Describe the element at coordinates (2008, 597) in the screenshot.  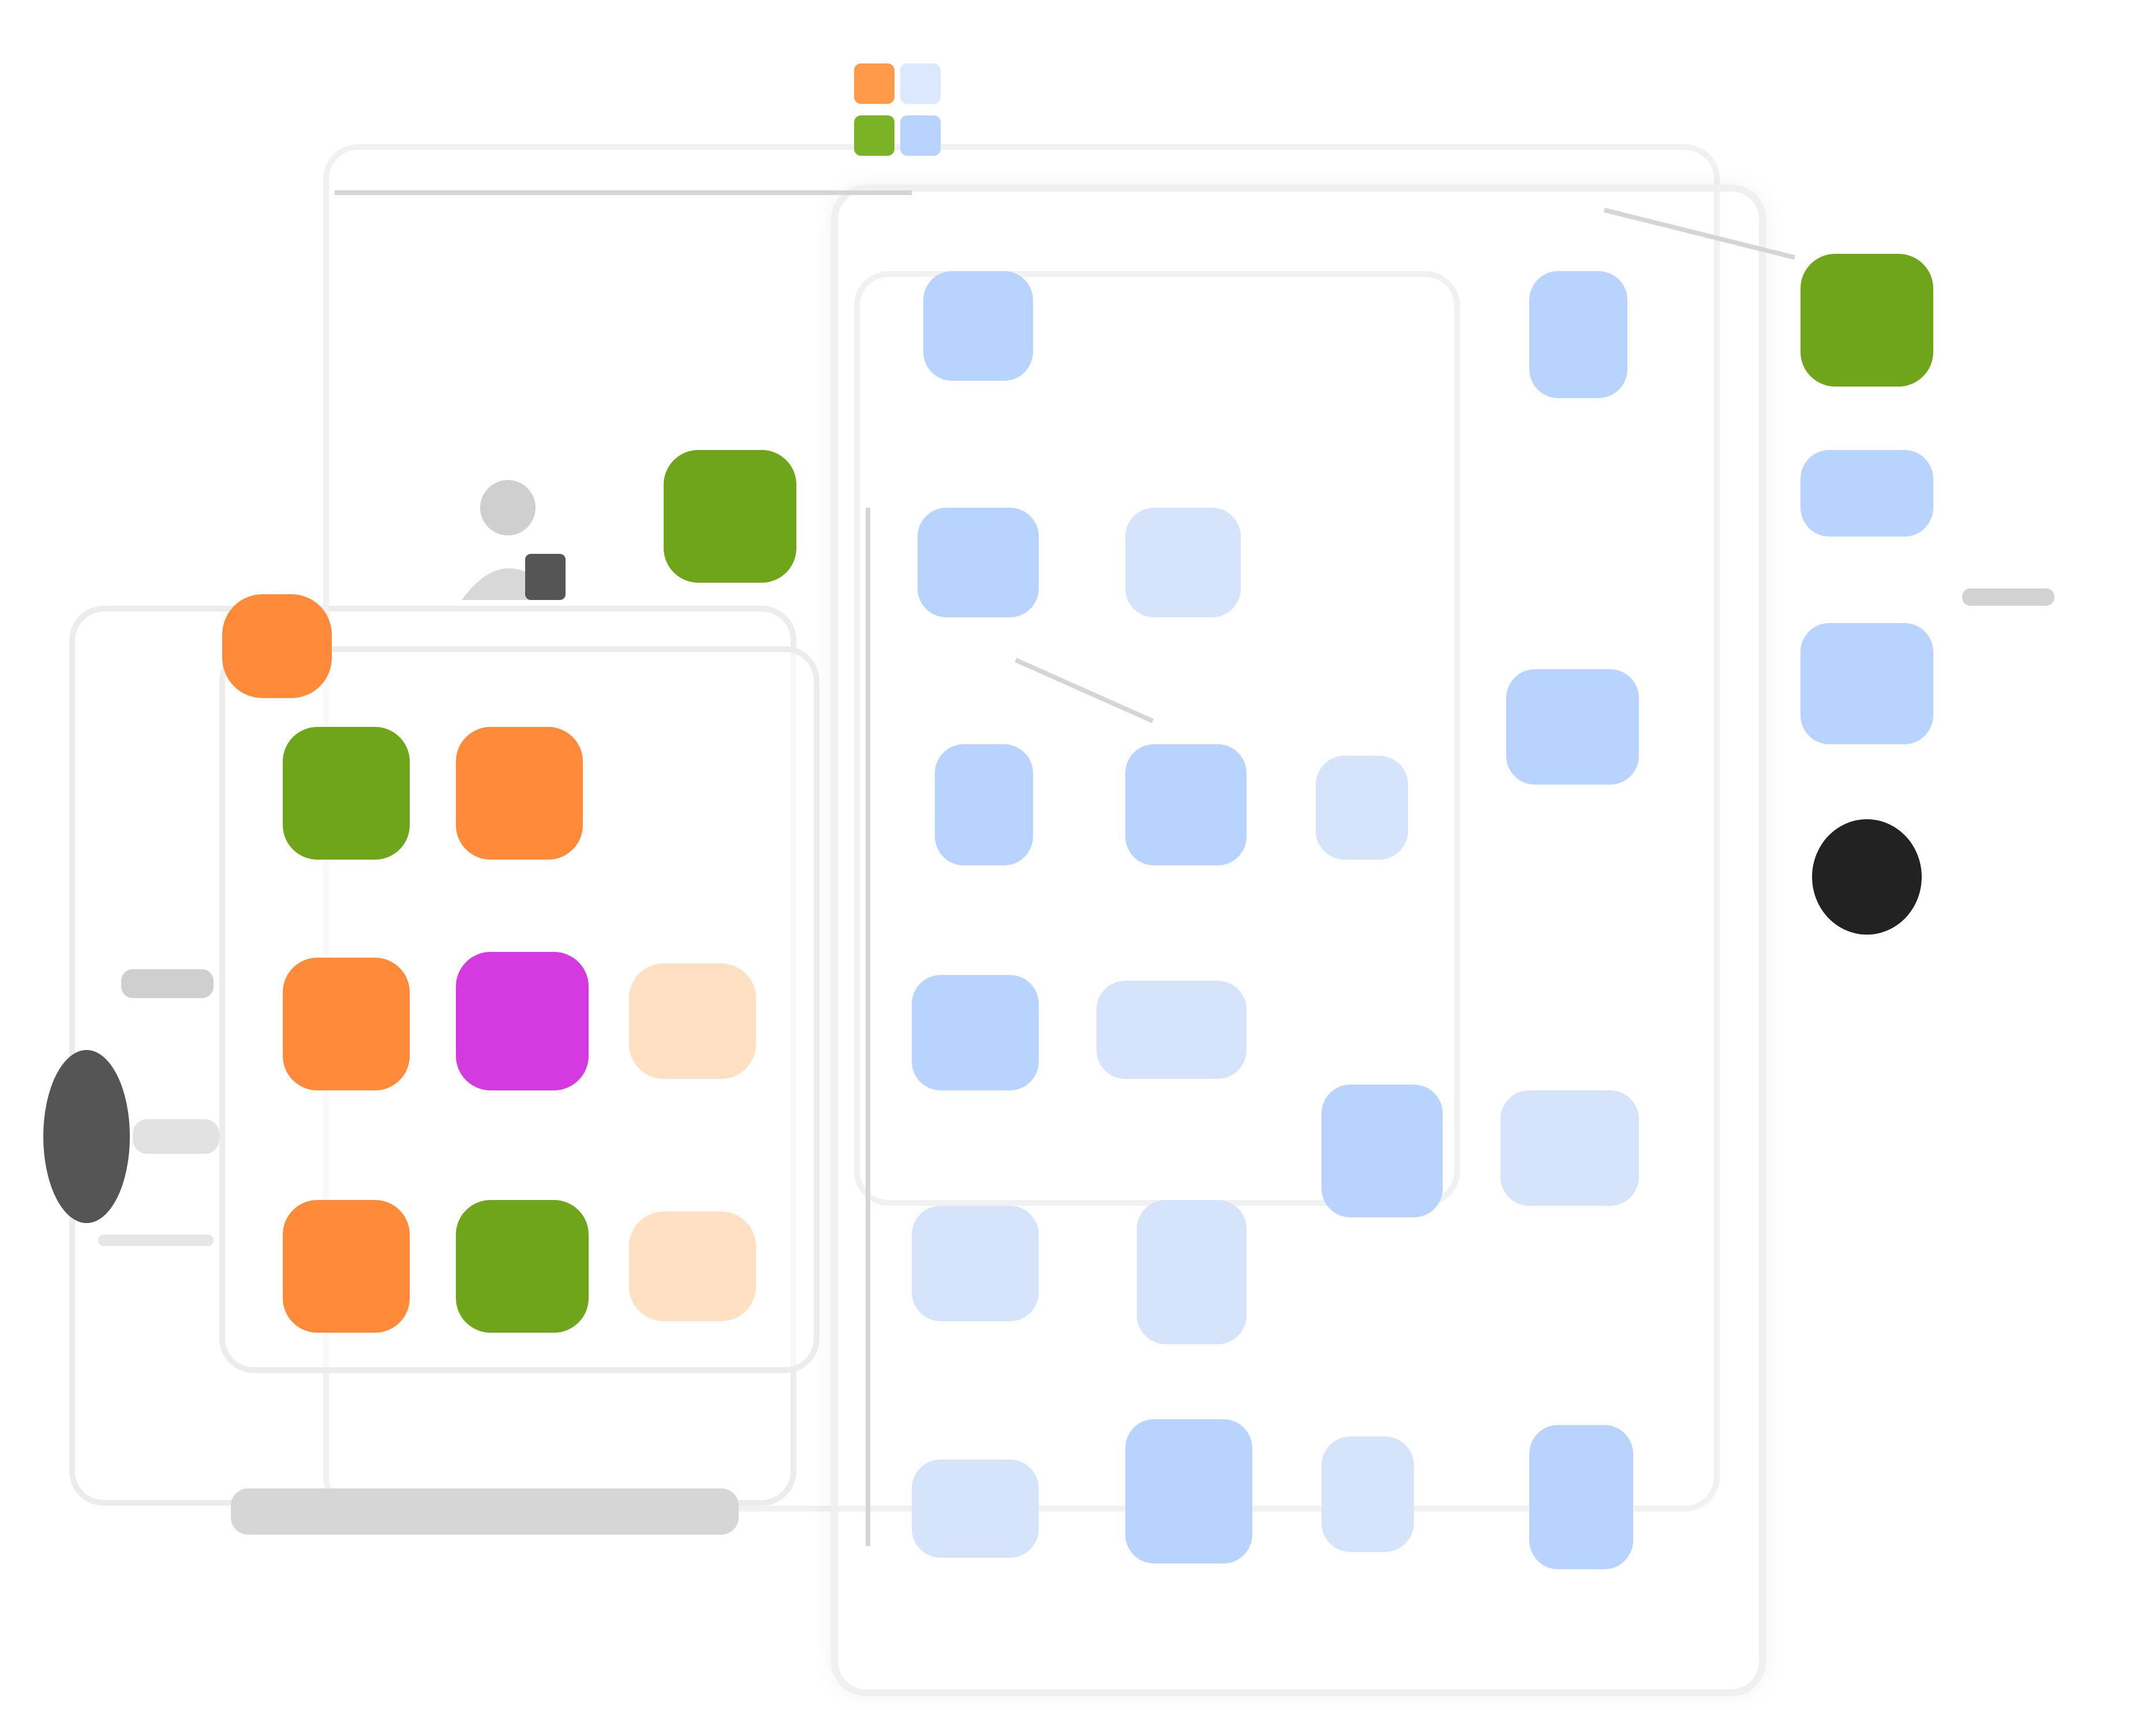
I see `output-arrow-icon` at that location.